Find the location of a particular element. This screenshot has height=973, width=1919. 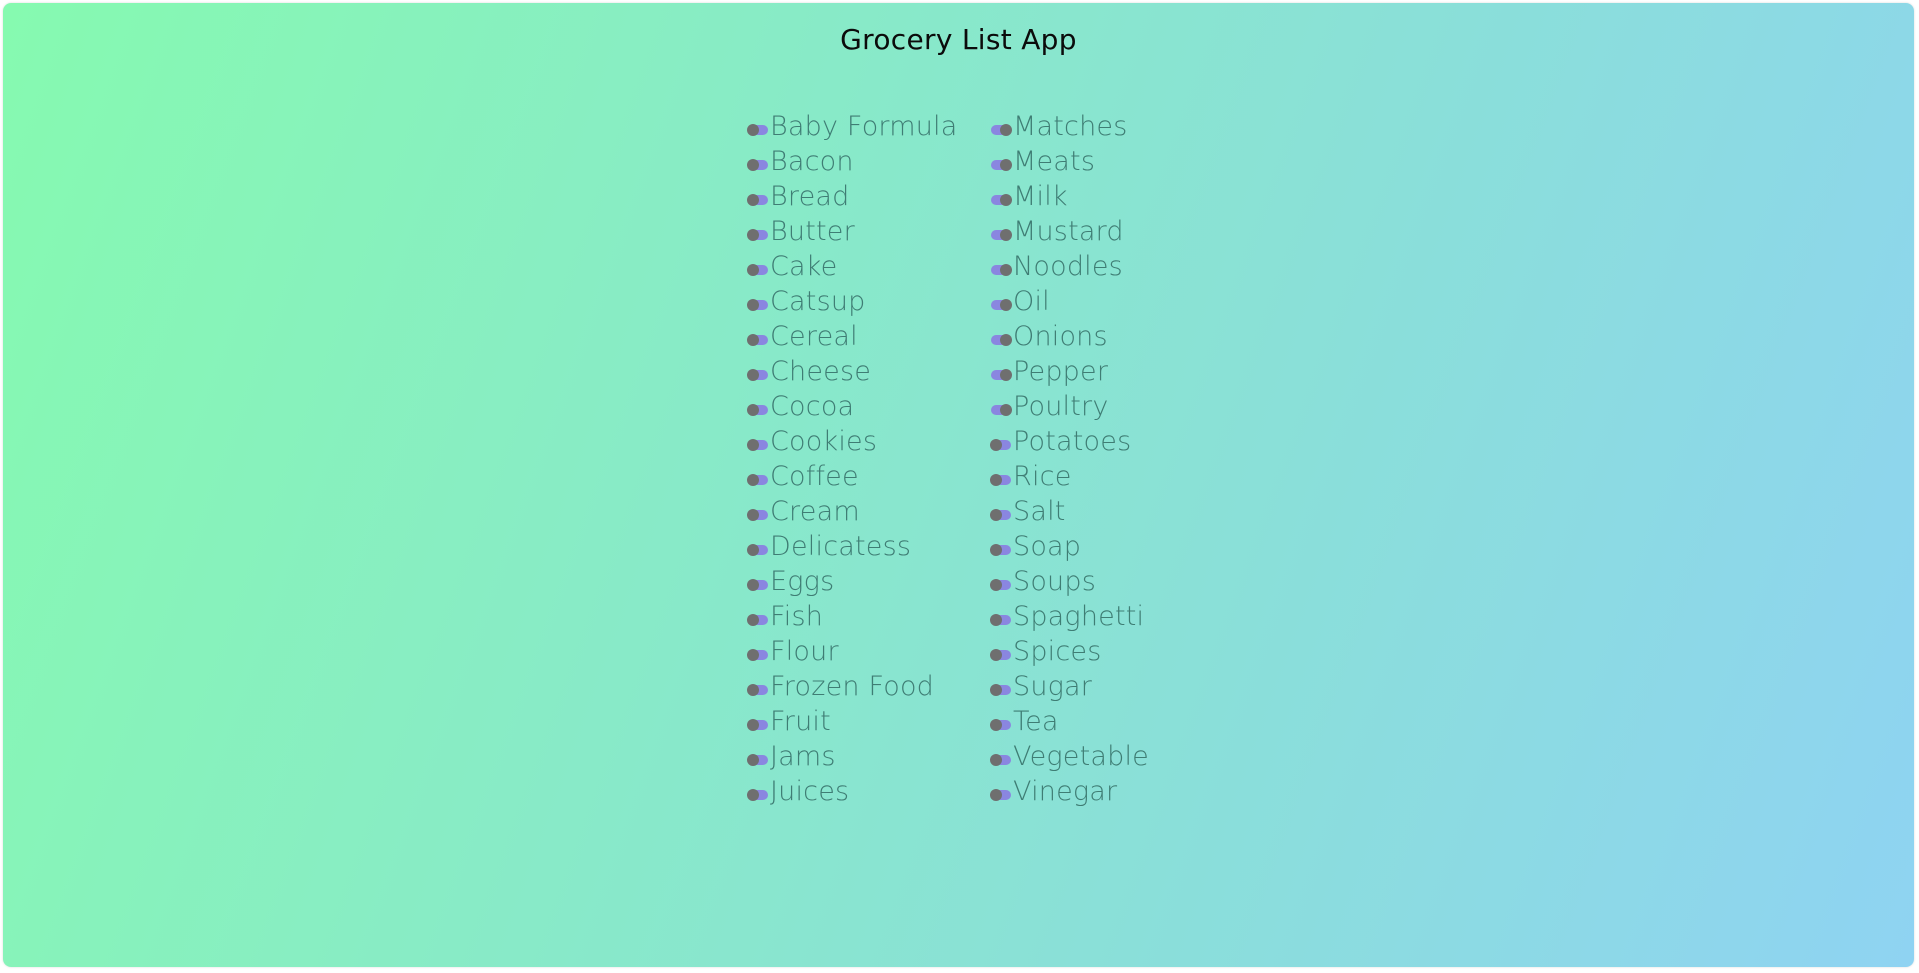

grocery-item: Cookies is located at coordinates (852, 441).